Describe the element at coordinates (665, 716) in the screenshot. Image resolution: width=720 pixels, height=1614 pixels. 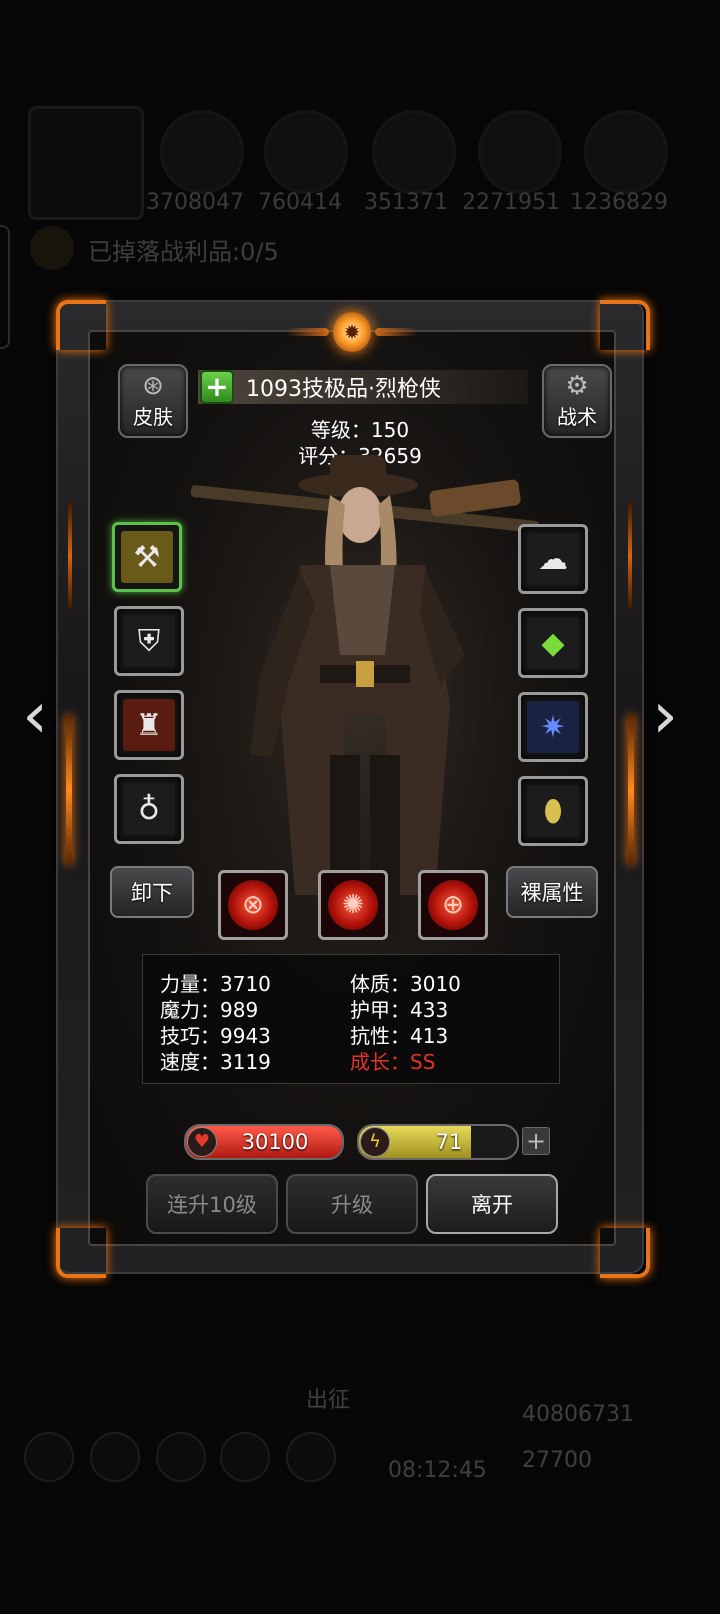
I see `next-hero-arrow: ›` at that location.